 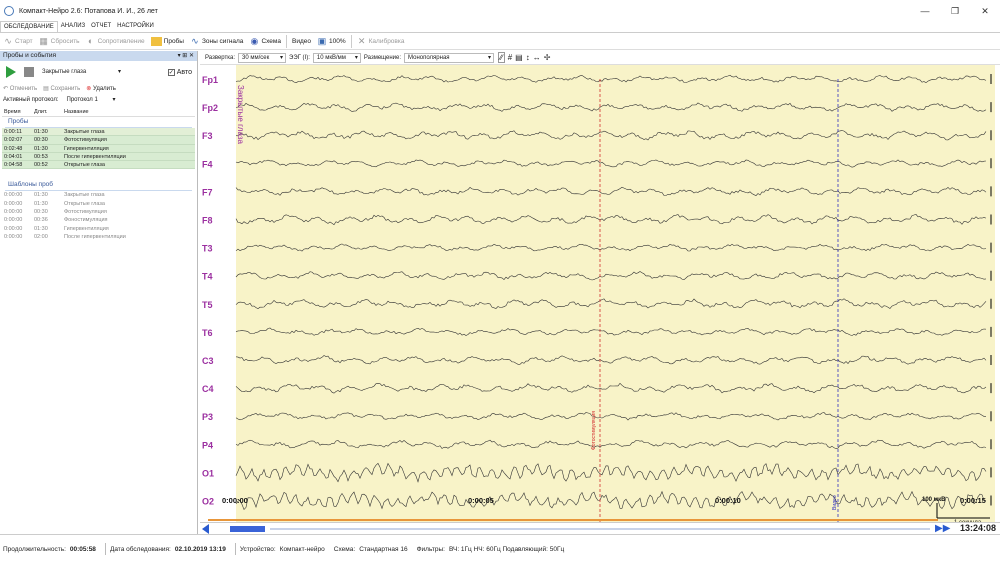 What do you see at coordinates (86, 228) in the screenshot?
I see `cell-name: Гипервентиляция` at bounding box center [86, 228].